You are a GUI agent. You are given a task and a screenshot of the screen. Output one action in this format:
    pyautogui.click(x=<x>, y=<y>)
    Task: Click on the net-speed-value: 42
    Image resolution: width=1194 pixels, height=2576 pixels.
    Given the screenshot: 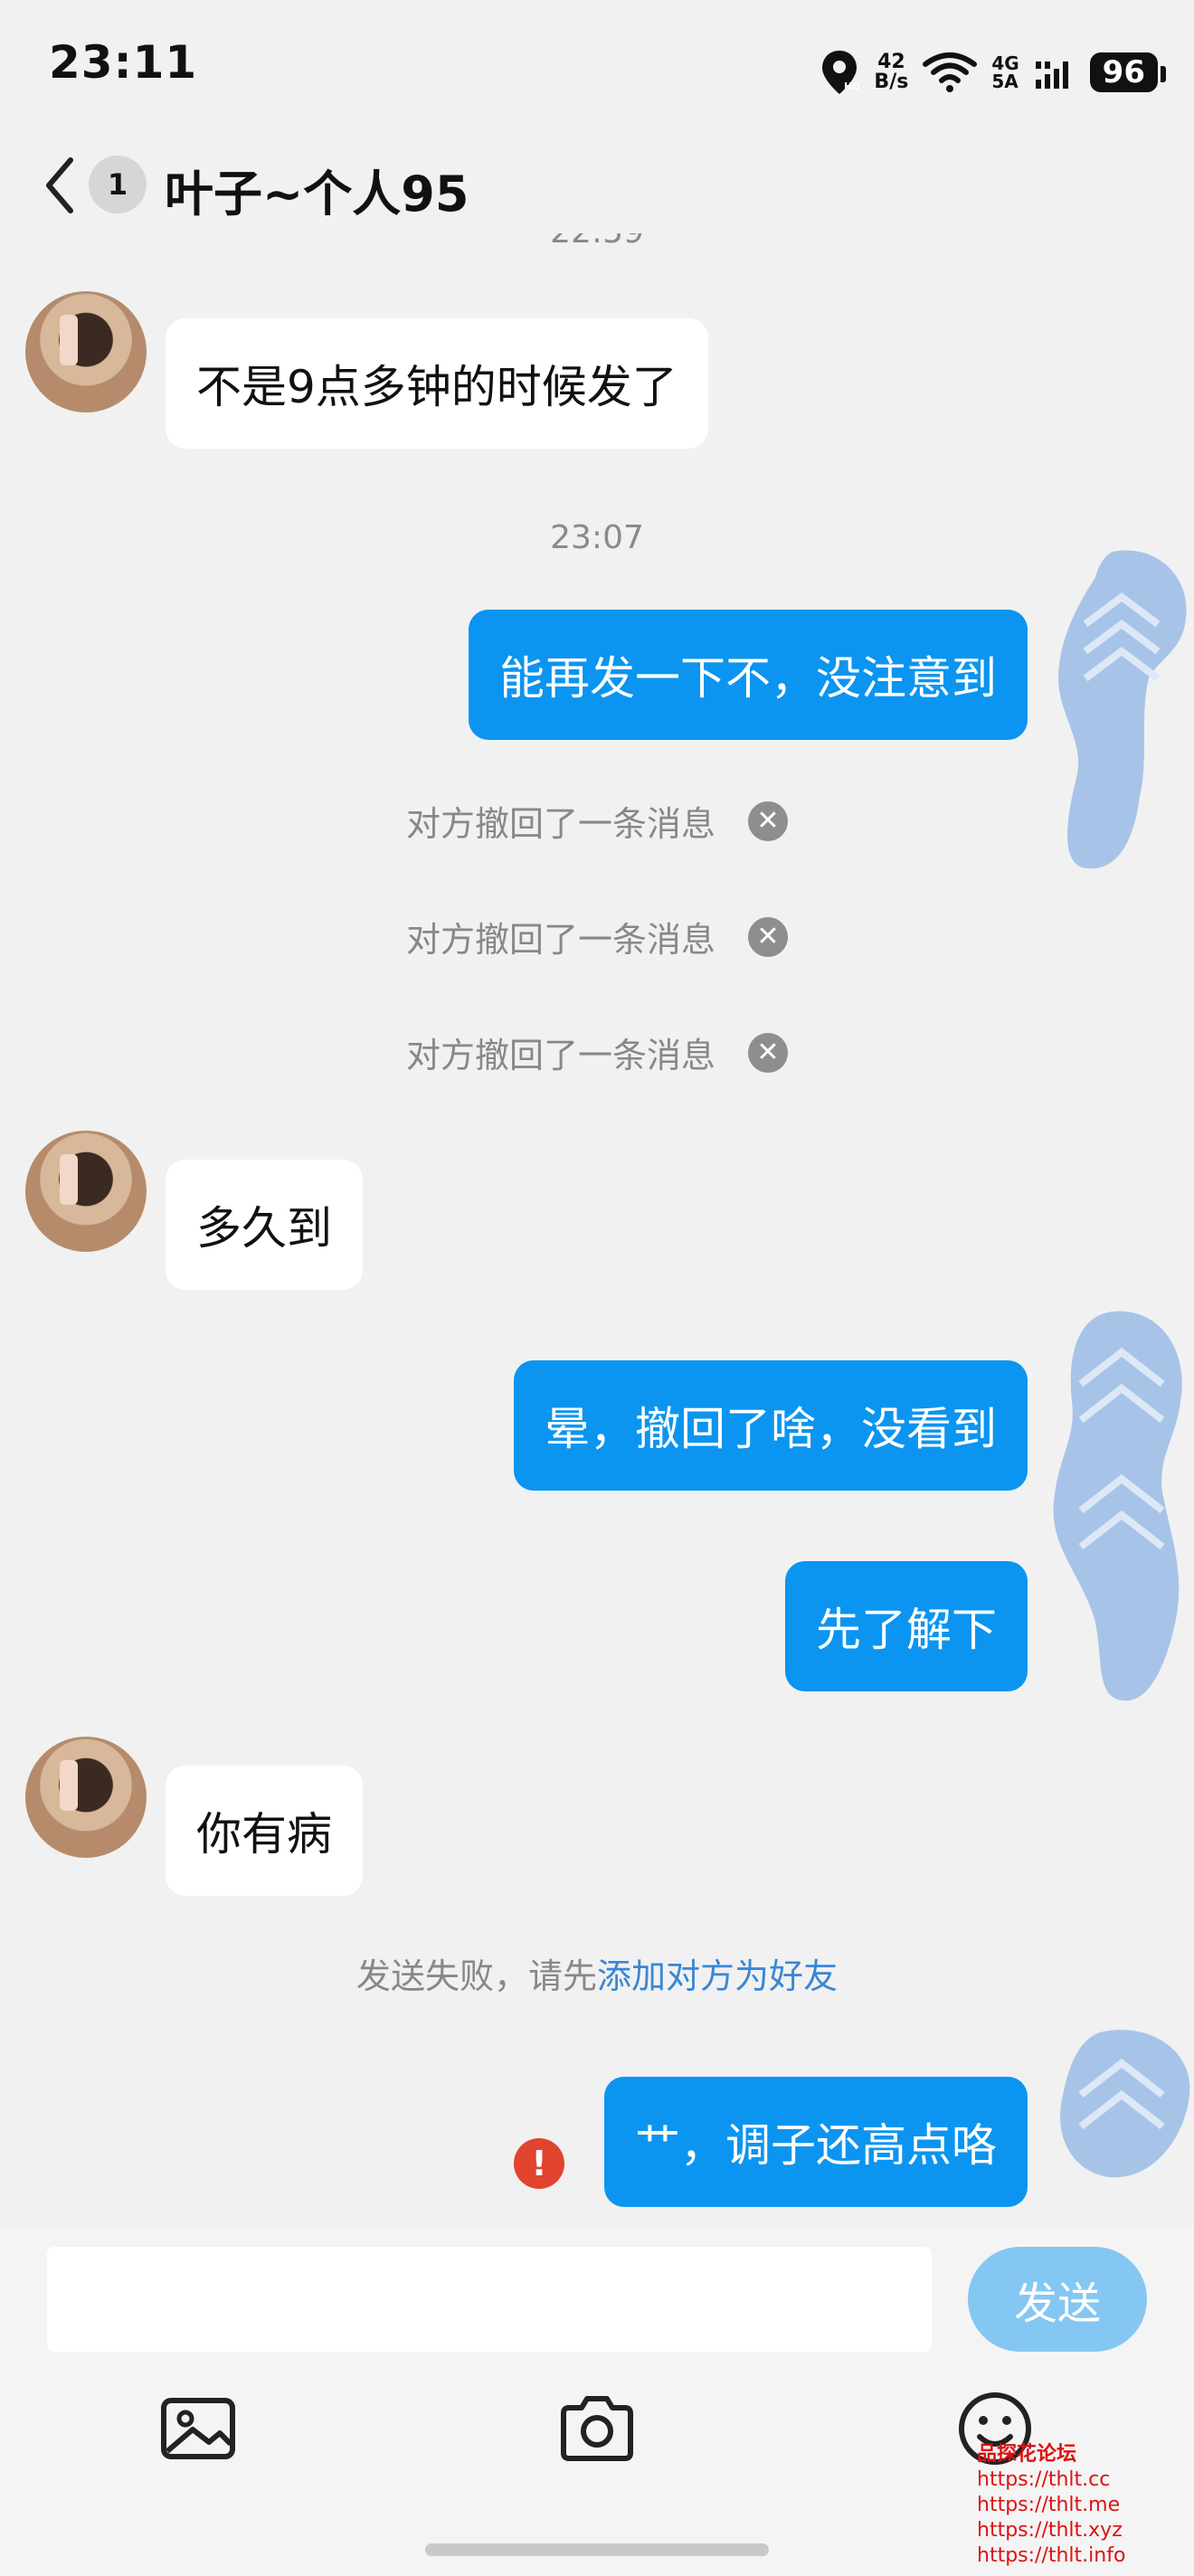 What is the action you would take?
    pyautogui.click(x=891, y=62)
    